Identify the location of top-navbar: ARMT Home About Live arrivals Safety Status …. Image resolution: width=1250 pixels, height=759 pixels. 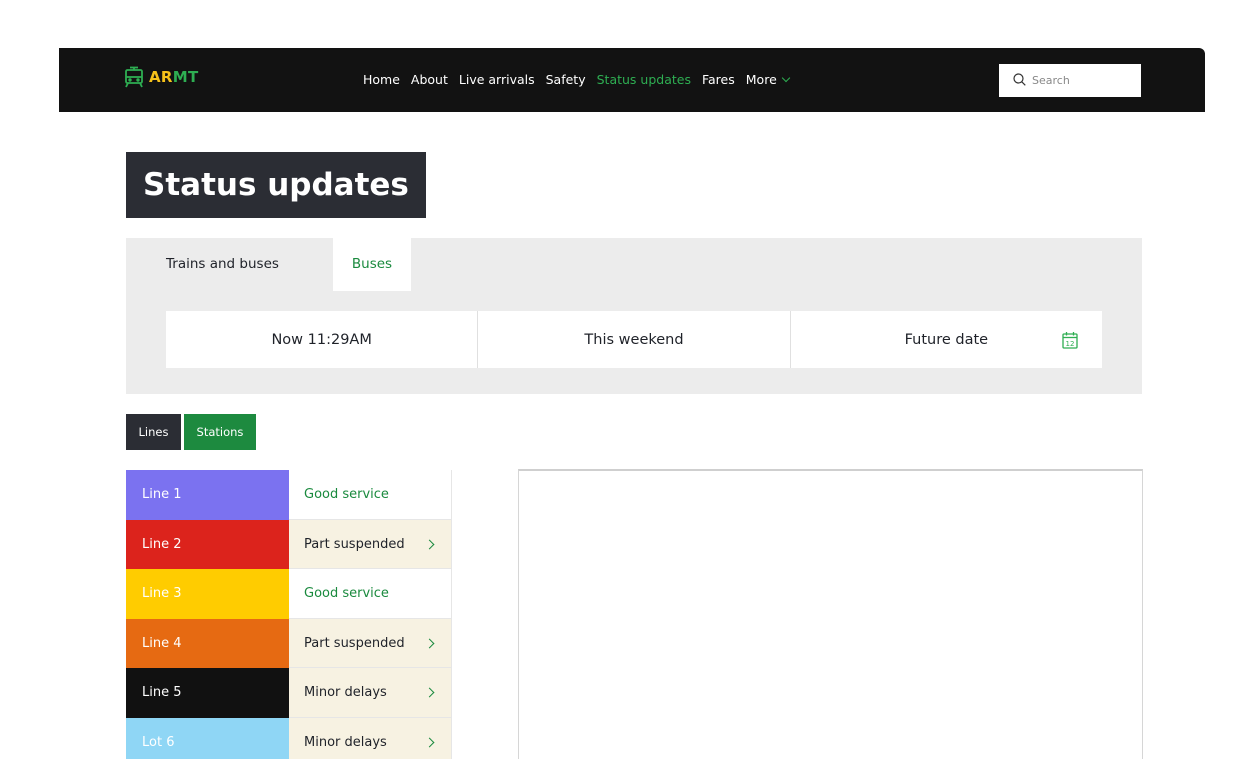
(632, 80).